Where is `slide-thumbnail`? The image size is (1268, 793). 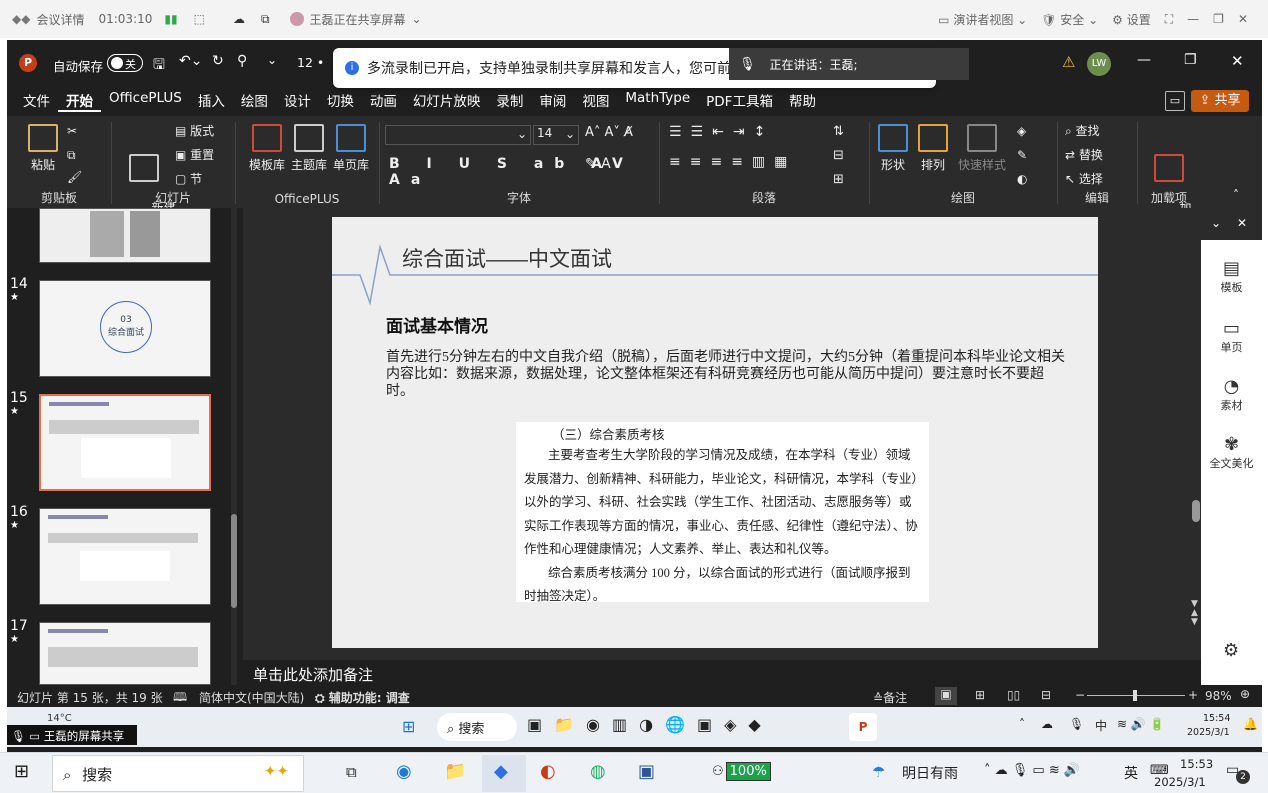
slide-thumbnail is located at coordinates (125, 653).